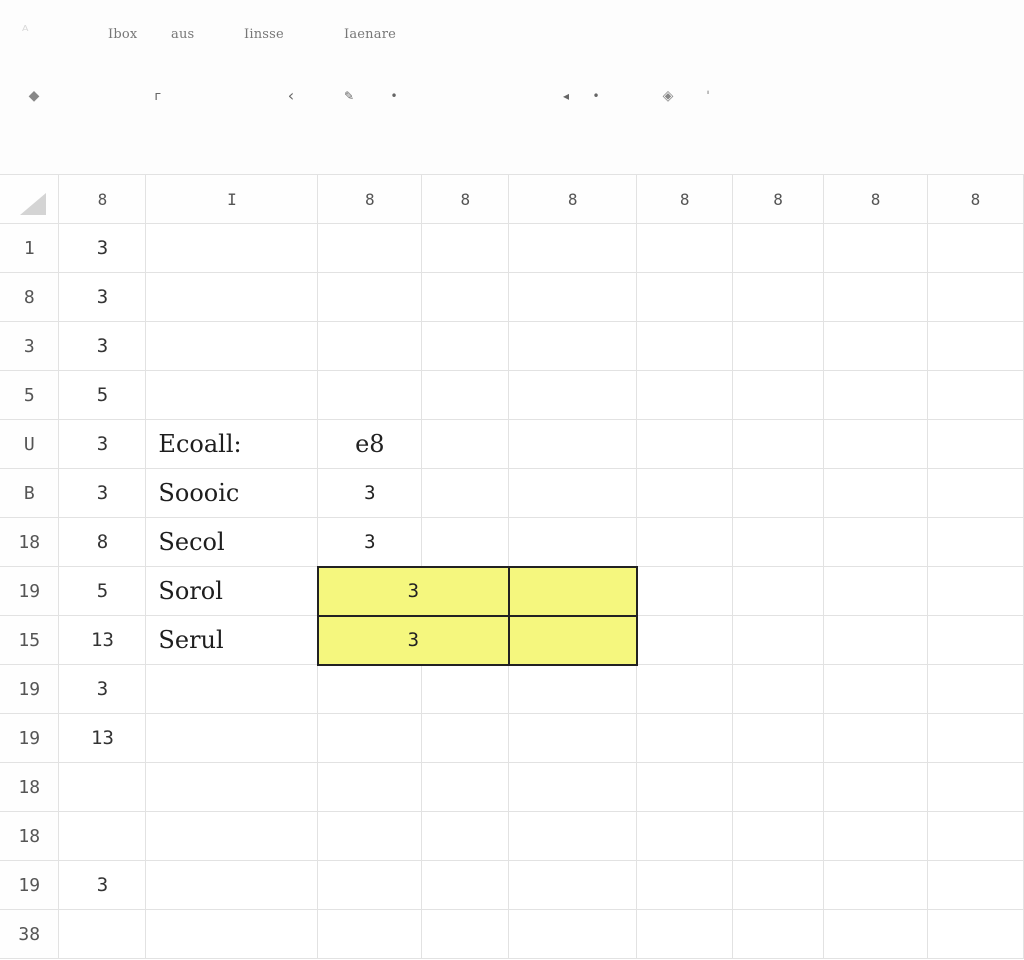 The image size is (1024, 960). What do you see at coordinates (30, 395) in the screenshot?
I see `row-header: 5` at bounding box center [30, 395].